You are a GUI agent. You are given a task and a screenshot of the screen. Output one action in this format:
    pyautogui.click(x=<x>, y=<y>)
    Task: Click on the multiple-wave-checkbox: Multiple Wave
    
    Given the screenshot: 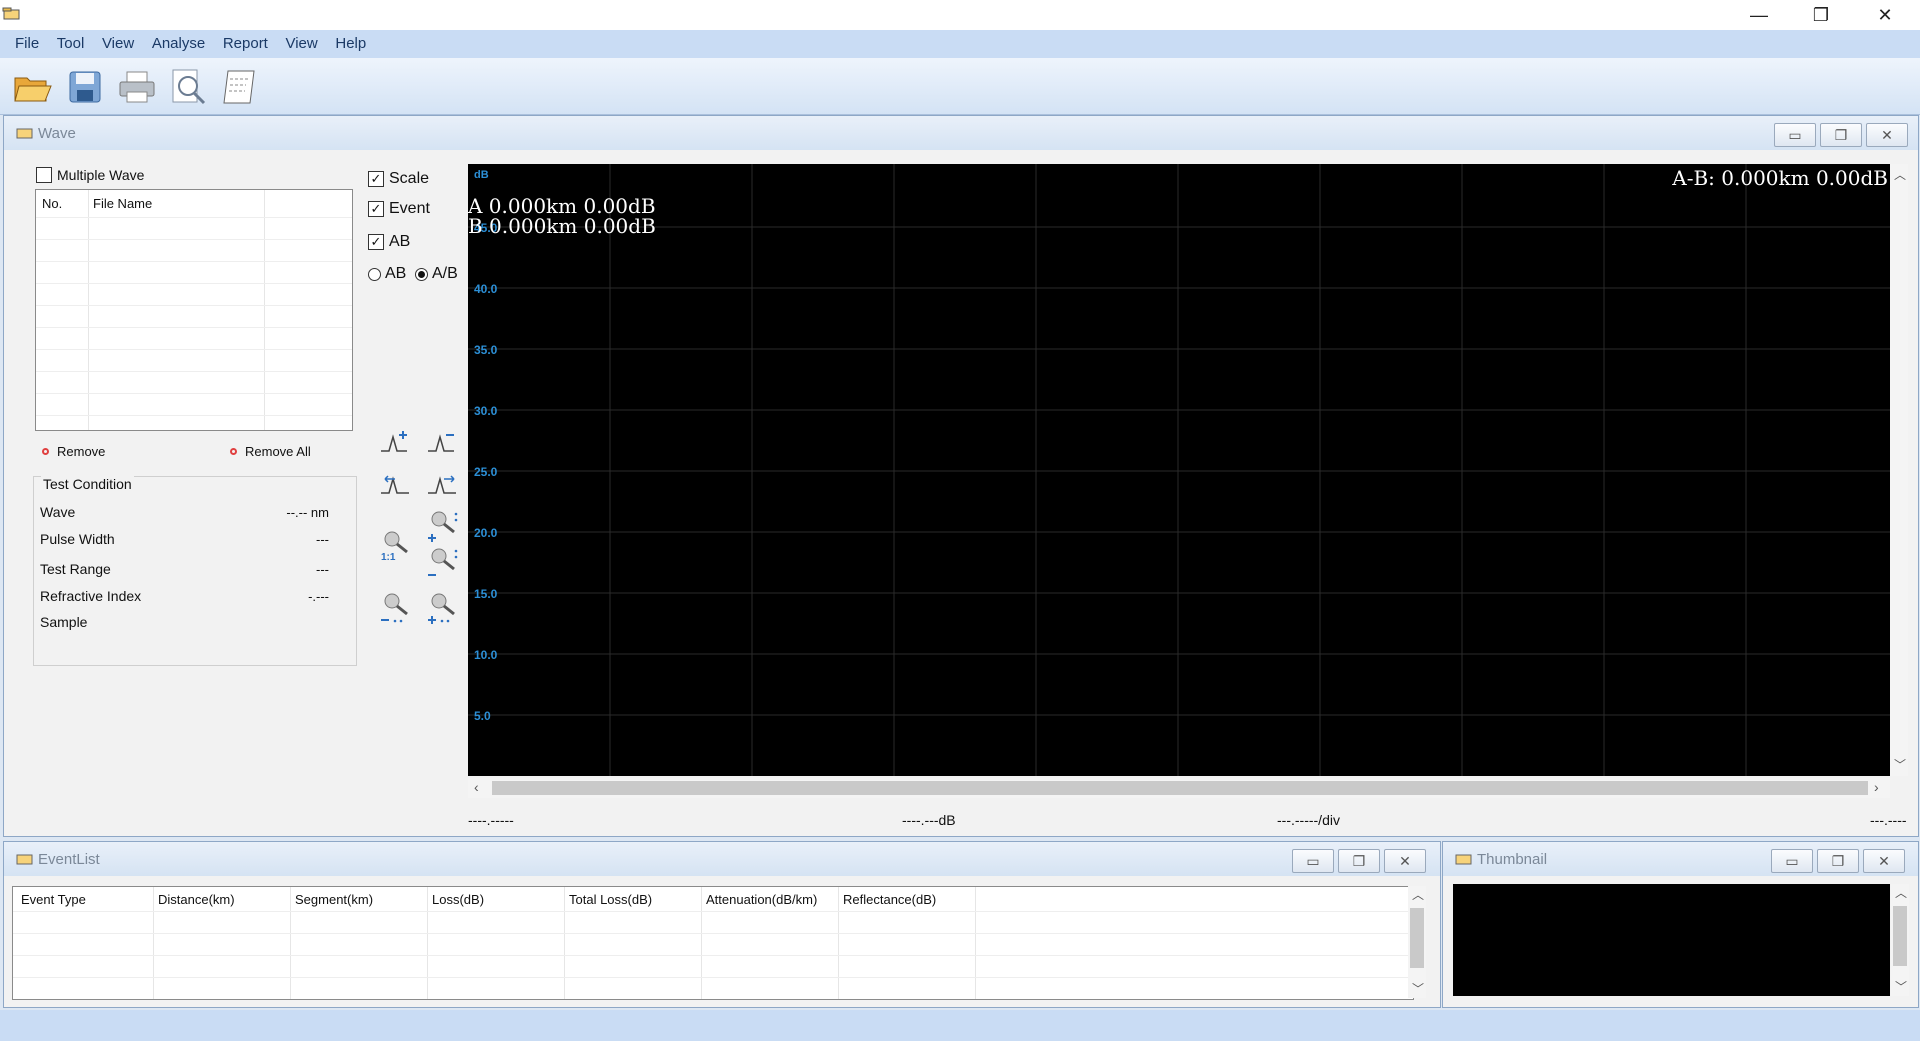 What is the action you would take?
    pyautogui.click(x=90, y=175)
    